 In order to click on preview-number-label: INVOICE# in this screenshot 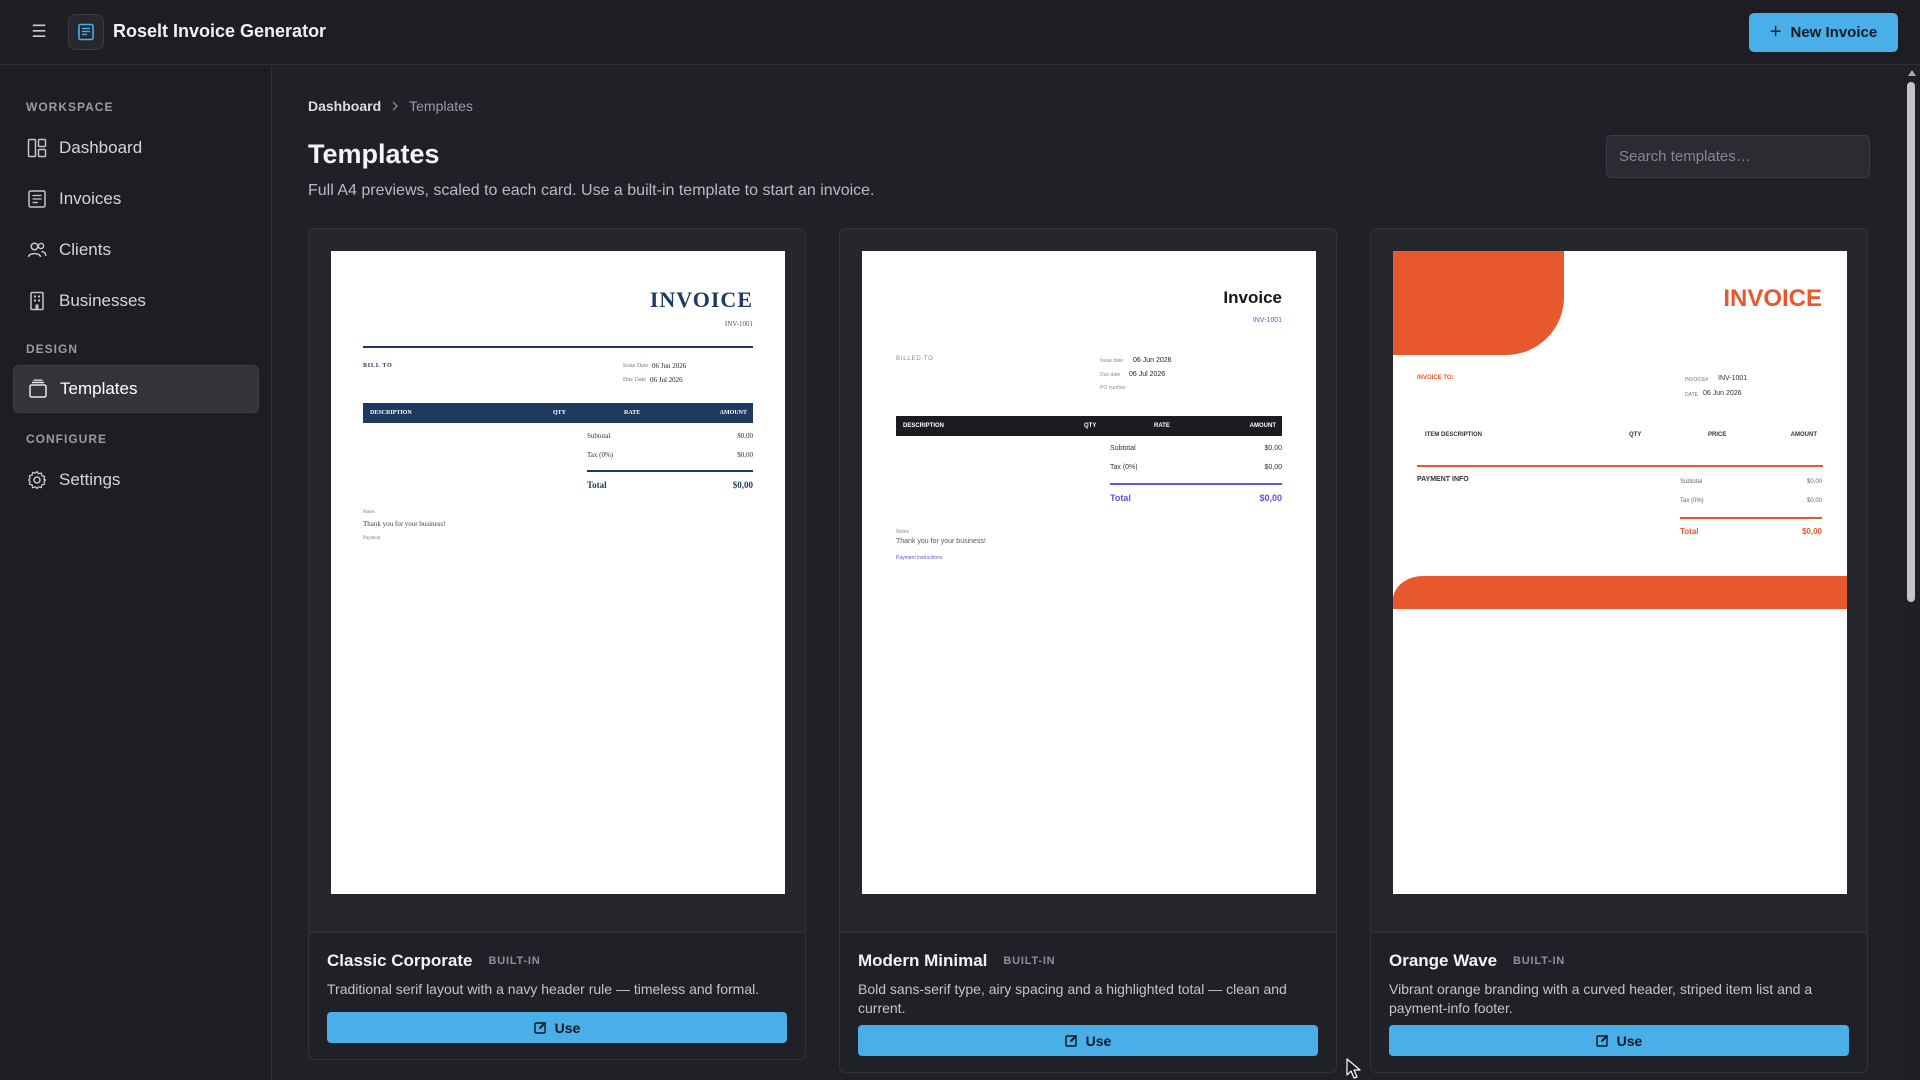, I will do `click(1697, 380)`.